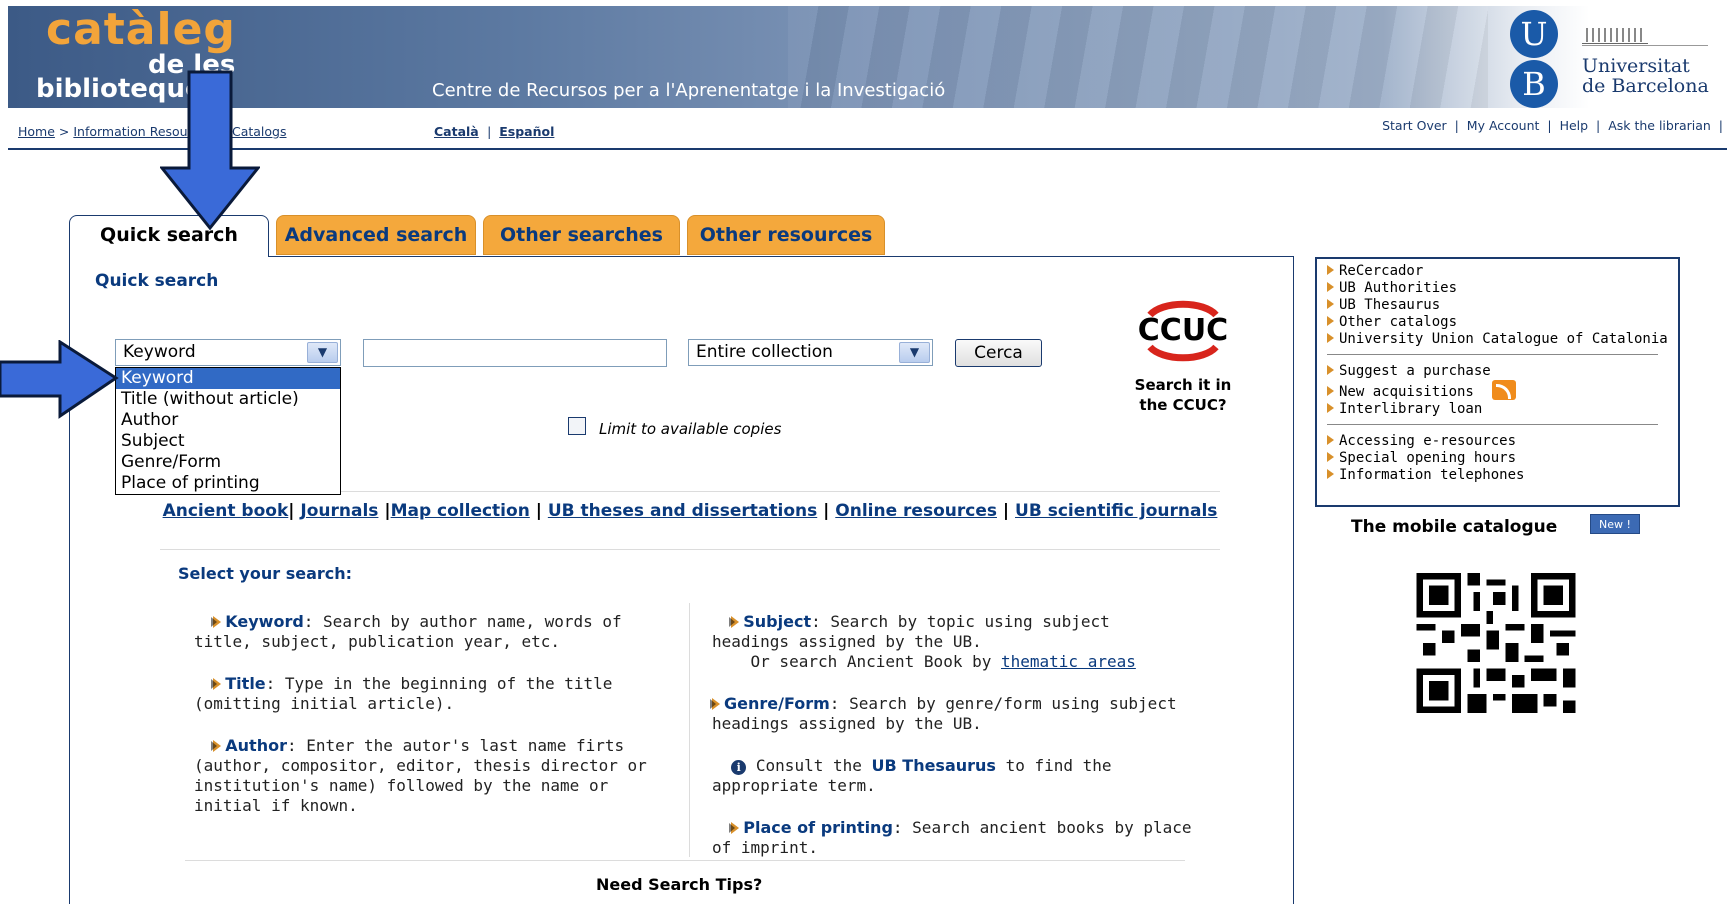 The width and height of the screenshot is (1735, 904). I want to click on catalog-logo-line1: catàleg, so click(141, 30).